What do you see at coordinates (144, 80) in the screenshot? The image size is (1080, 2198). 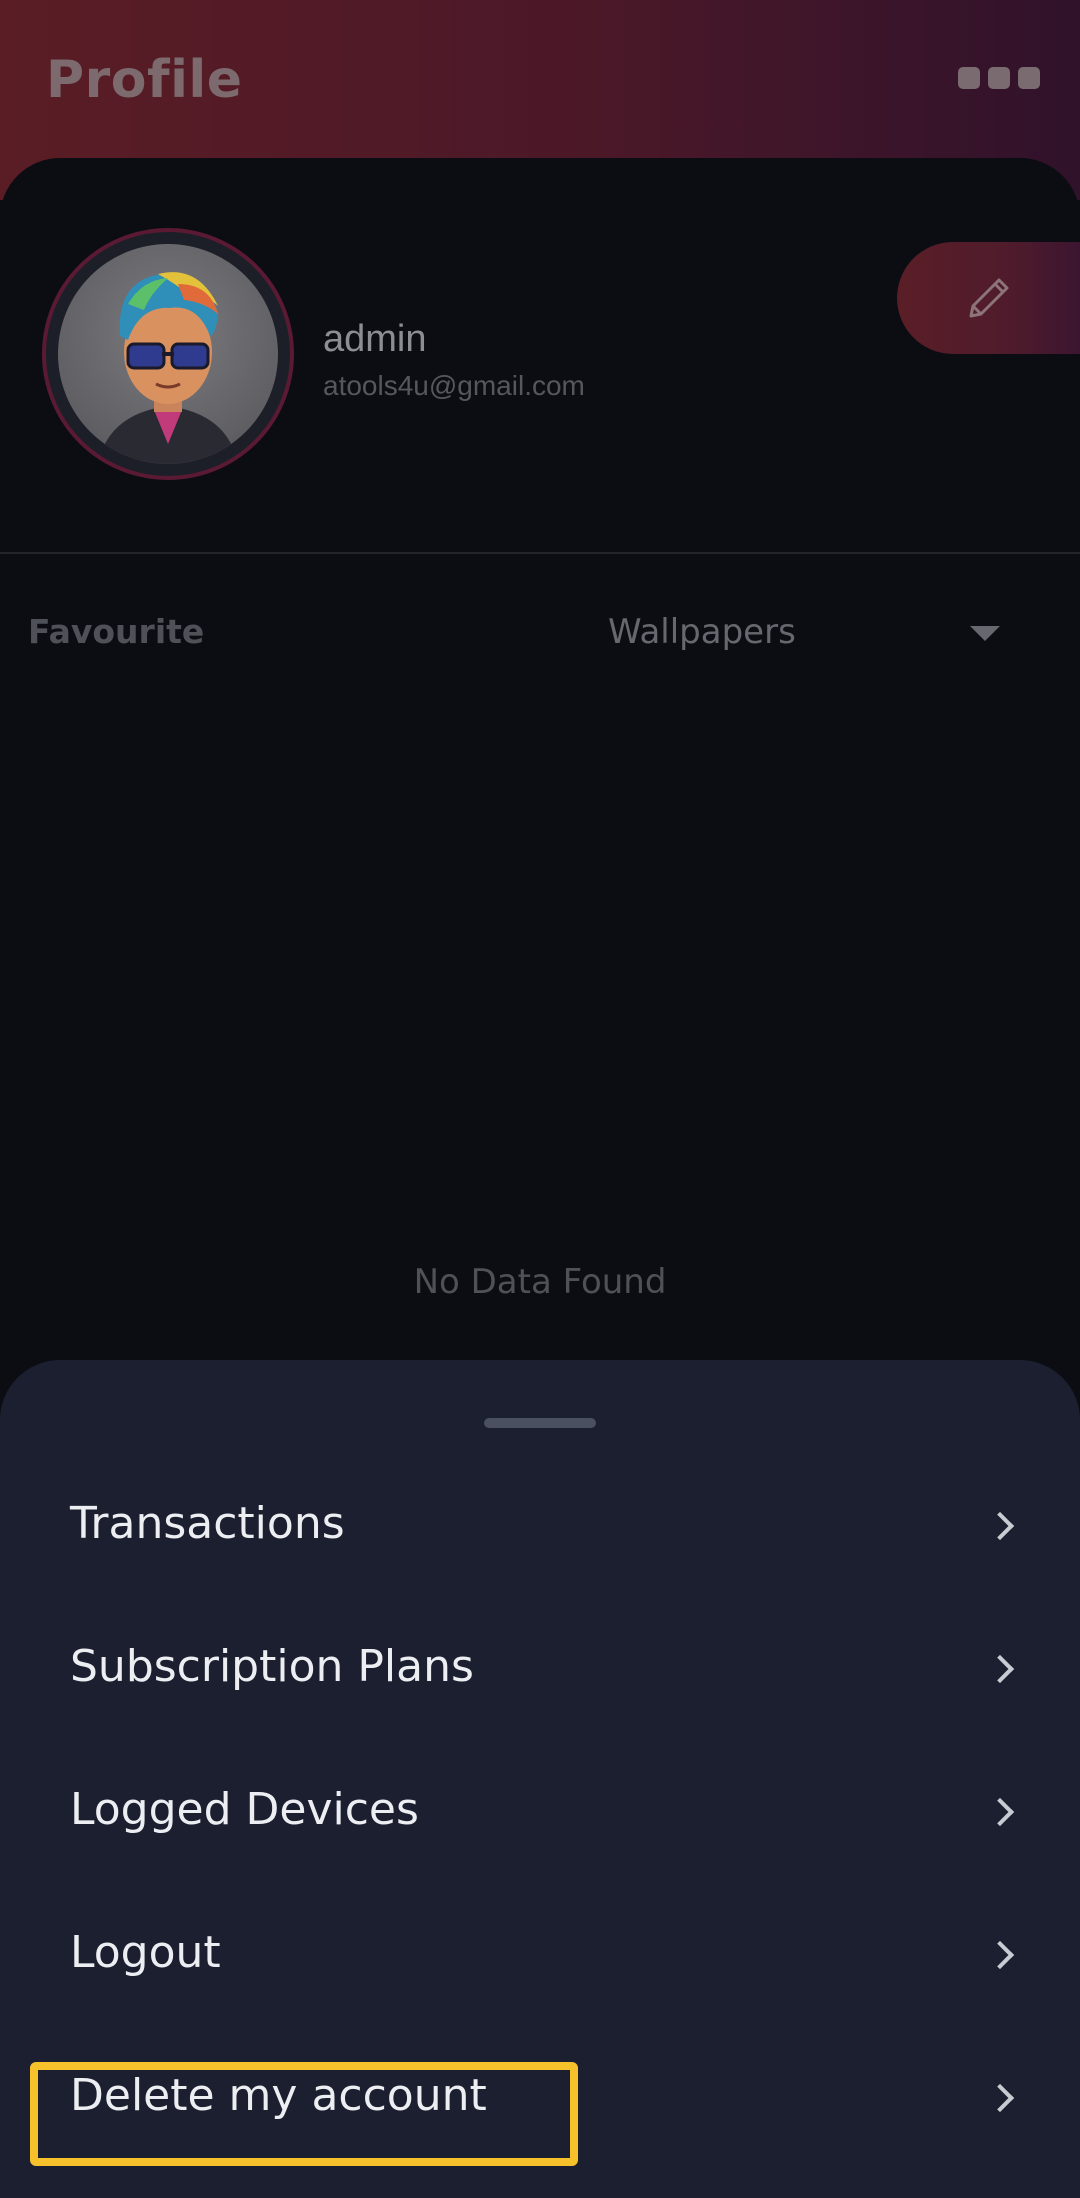 I see `page-title: Profile` at bounding box center [144, 80].